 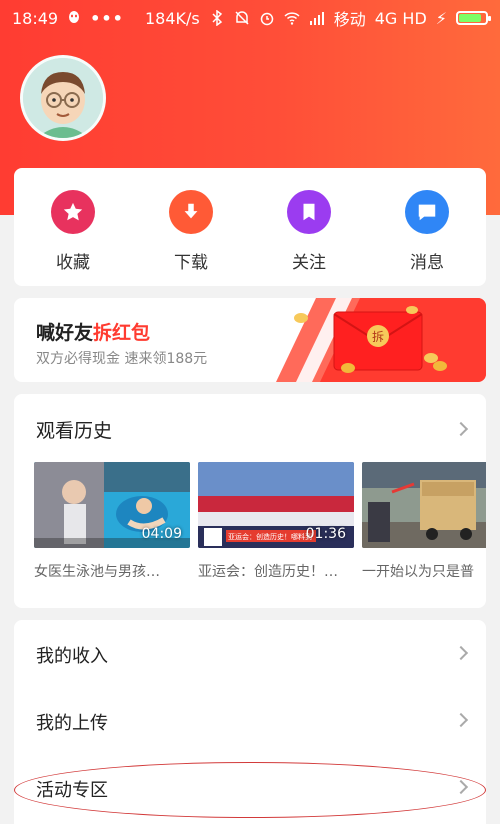 I want to click on carrier-name: 移动, so click(x=349, y=19).